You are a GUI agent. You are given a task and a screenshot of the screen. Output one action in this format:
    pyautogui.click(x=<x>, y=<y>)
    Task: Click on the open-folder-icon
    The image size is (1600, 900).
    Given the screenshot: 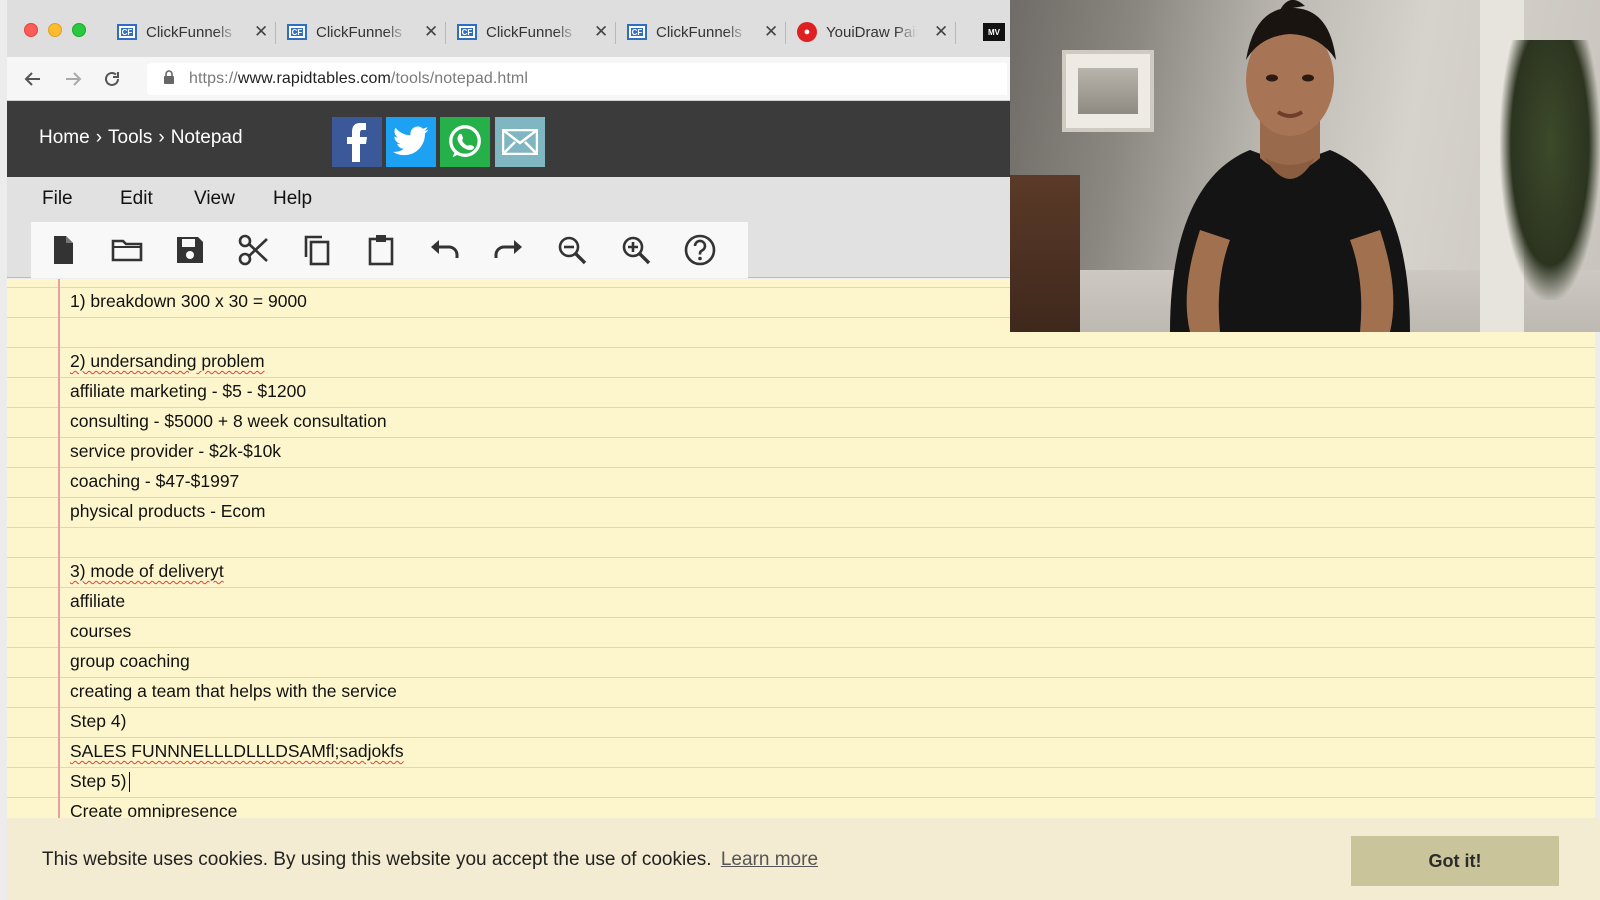 What is the action you would take?
    pyautogui.click(x=127, y=250)
    